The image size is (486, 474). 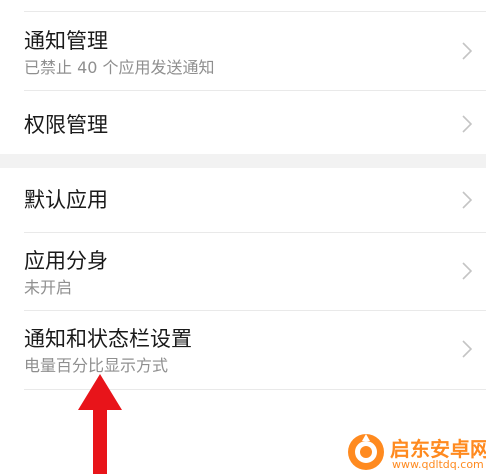 What do you see at coordinates (243, 122) in the screenshot?
I see `settings-item-permission-management: 权限管理` at bounding box center [243, 122].